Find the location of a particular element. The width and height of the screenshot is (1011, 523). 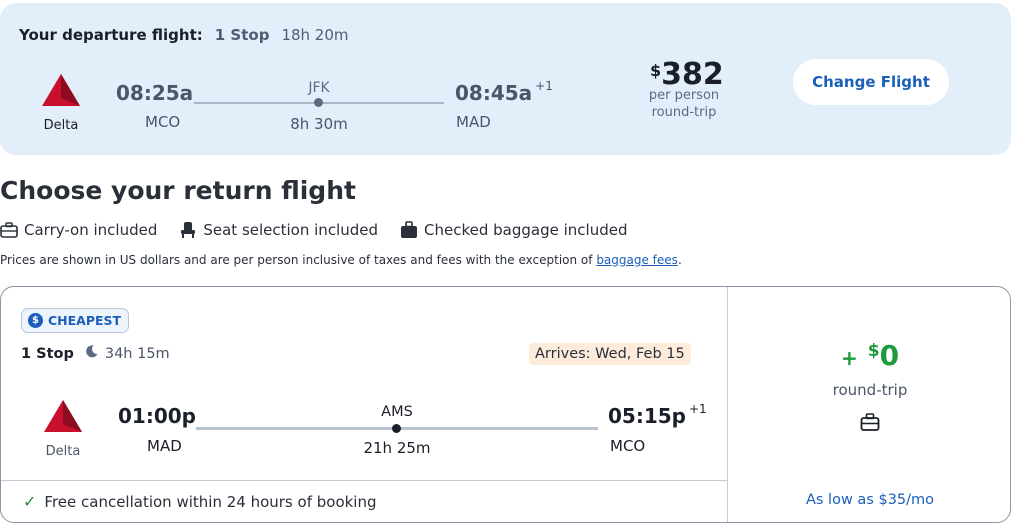

card-divider-horizontal is located at coordinates (364, 480).